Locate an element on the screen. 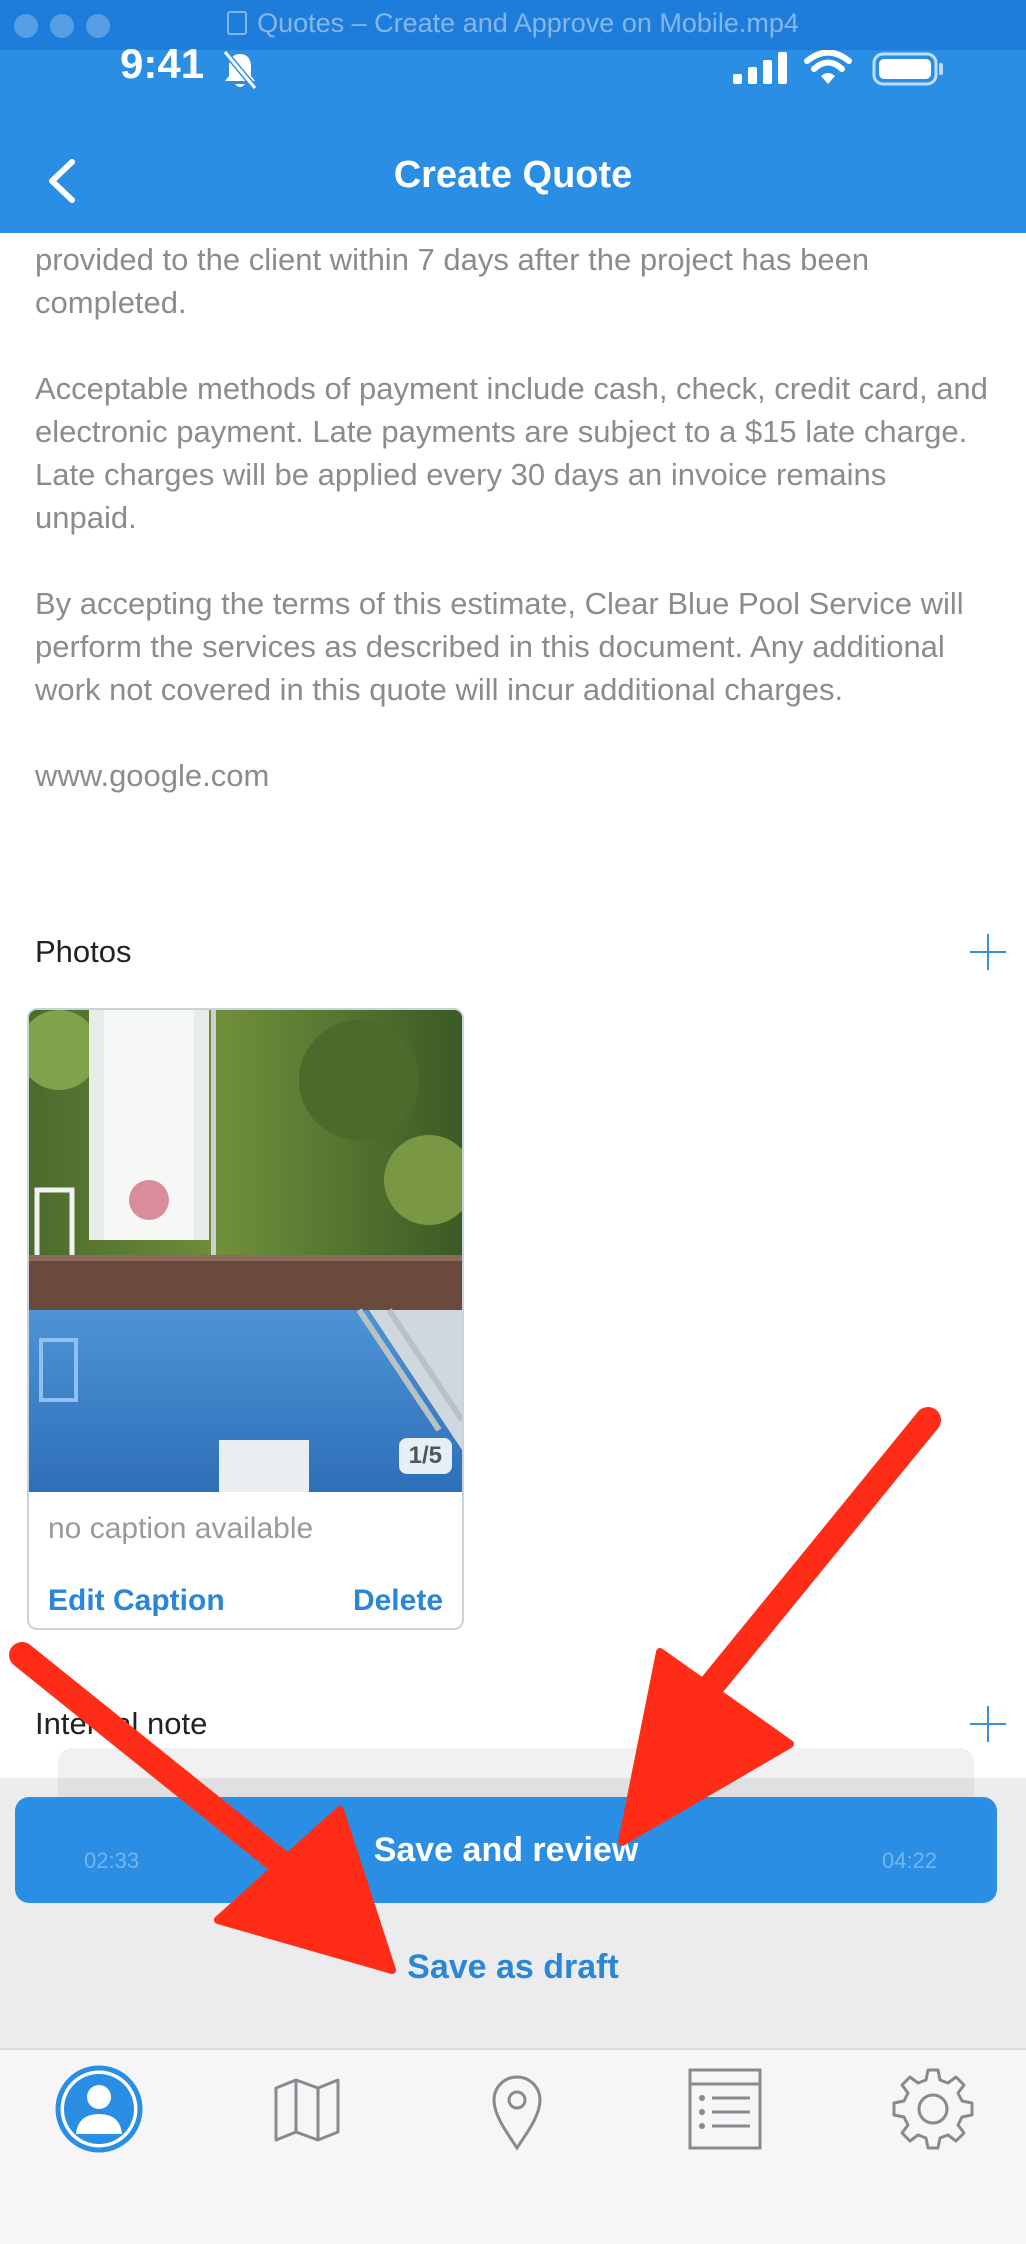 This screenshot has width=1026, height=2244. edit-caption-button: Edit Caption is located at coordinates (136, 1601).